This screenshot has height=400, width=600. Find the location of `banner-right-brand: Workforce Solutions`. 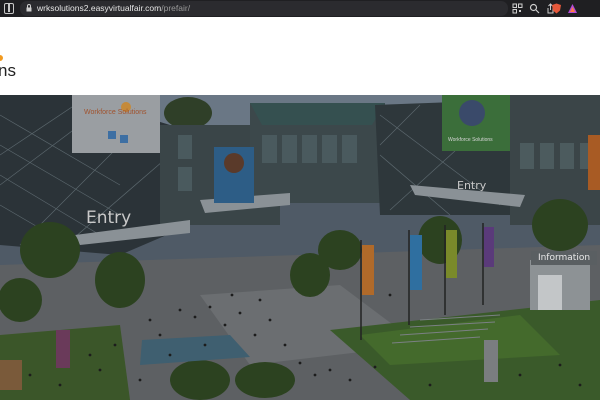

banner-right-brand: Workforce Solutions is located at coordinates (470, 140).